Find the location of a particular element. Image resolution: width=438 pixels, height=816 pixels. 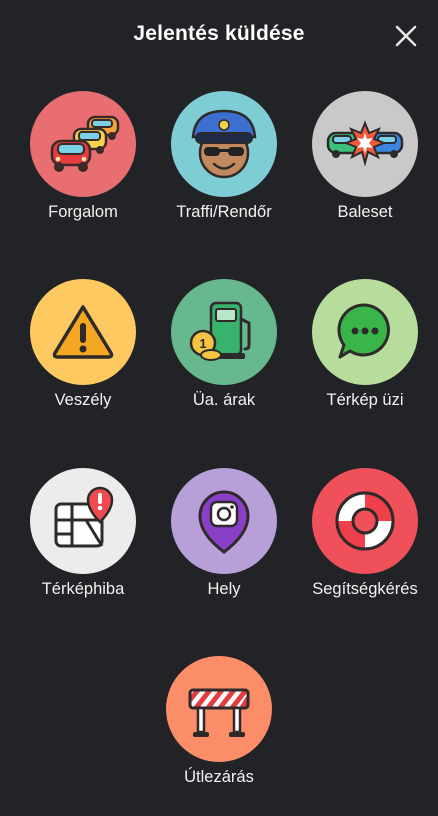

closure-circle is located at coordinates (219, 709).